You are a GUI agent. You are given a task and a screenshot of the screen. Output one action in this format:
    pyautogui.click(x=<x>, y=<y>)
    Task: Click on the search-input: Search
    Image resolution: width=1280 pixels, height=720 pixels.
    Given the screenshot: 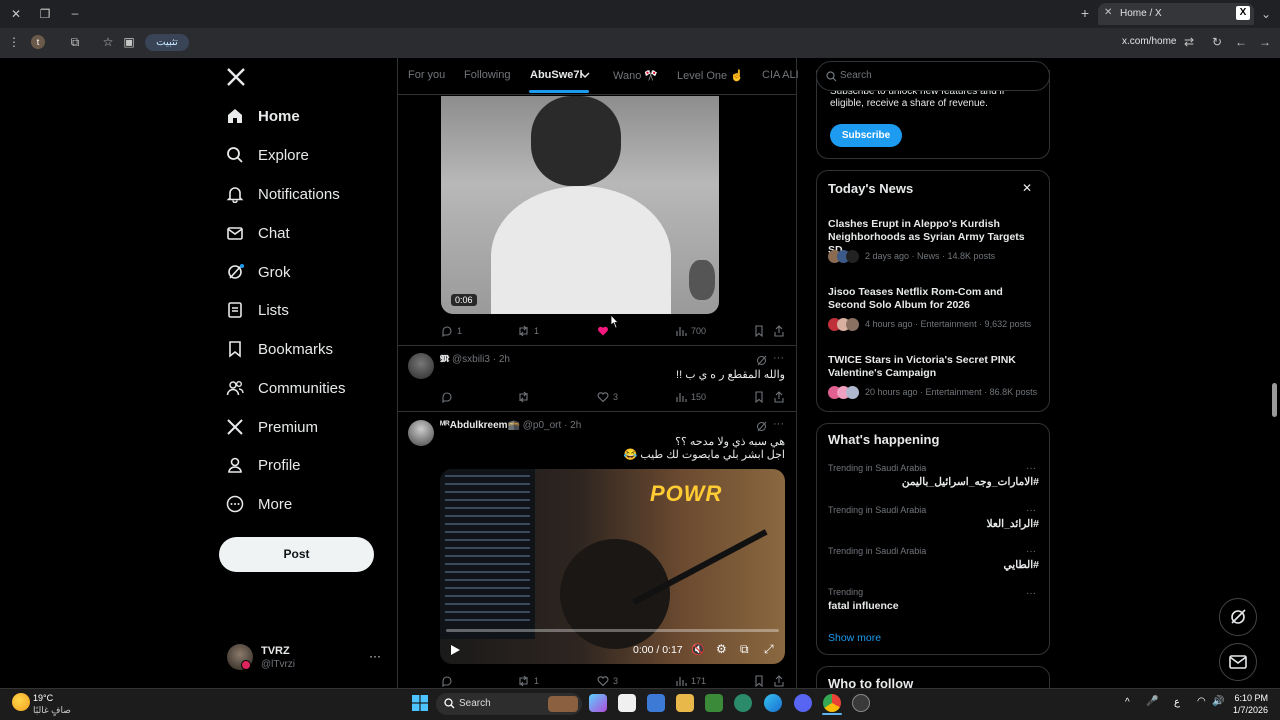 What is the action you would take?
    pyautogui.click(x=856, y=75)
    